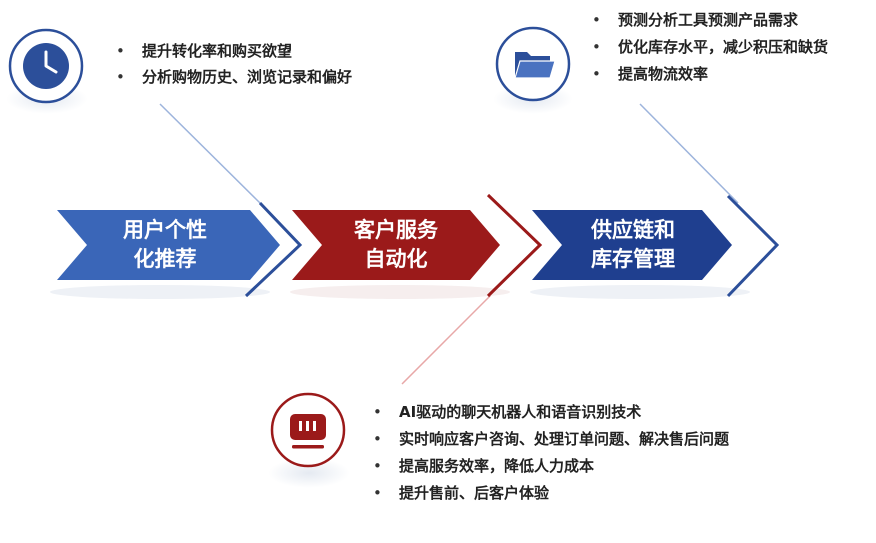  What do you see at coordinates (689, 153) in the screenshot?
I see `connector-line-supply-chain` at bounding box center [689, 153].